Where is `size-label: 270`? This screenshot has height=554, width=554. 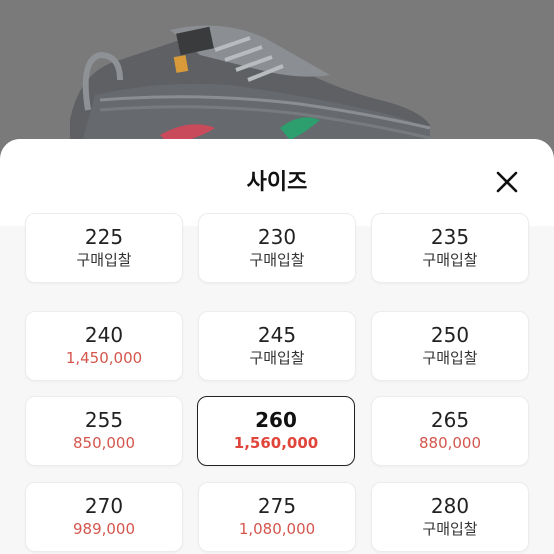
size-label: 270 is located at coordinates (104, 506).